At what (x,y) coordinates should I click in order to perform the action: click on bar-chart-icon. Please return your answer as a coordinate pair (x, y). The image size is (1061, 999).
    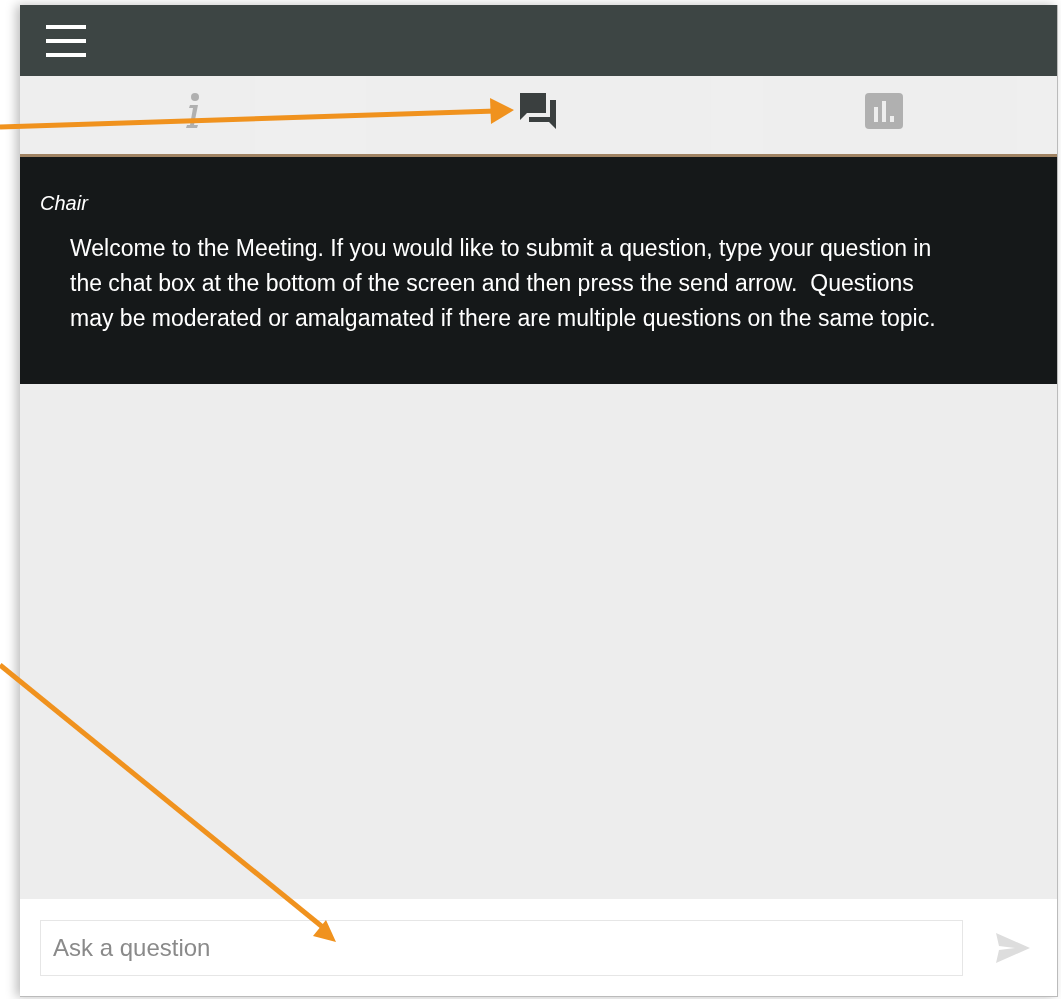
    Looking at the image, I should click on (884, 111).